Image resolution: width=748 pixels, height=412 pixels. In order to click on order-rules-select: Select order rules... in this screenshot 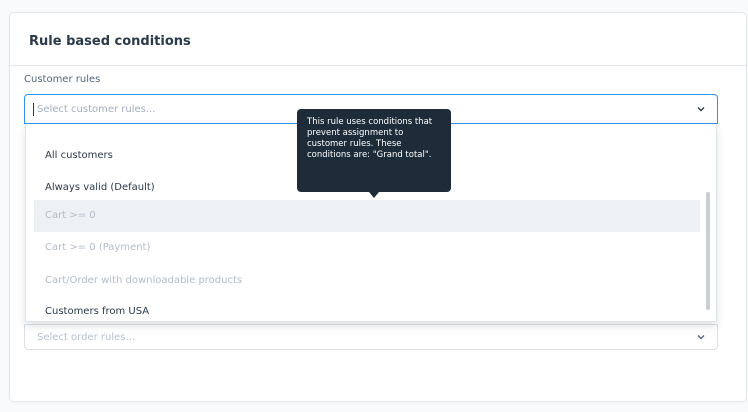, I will do `click(371, 337)`.